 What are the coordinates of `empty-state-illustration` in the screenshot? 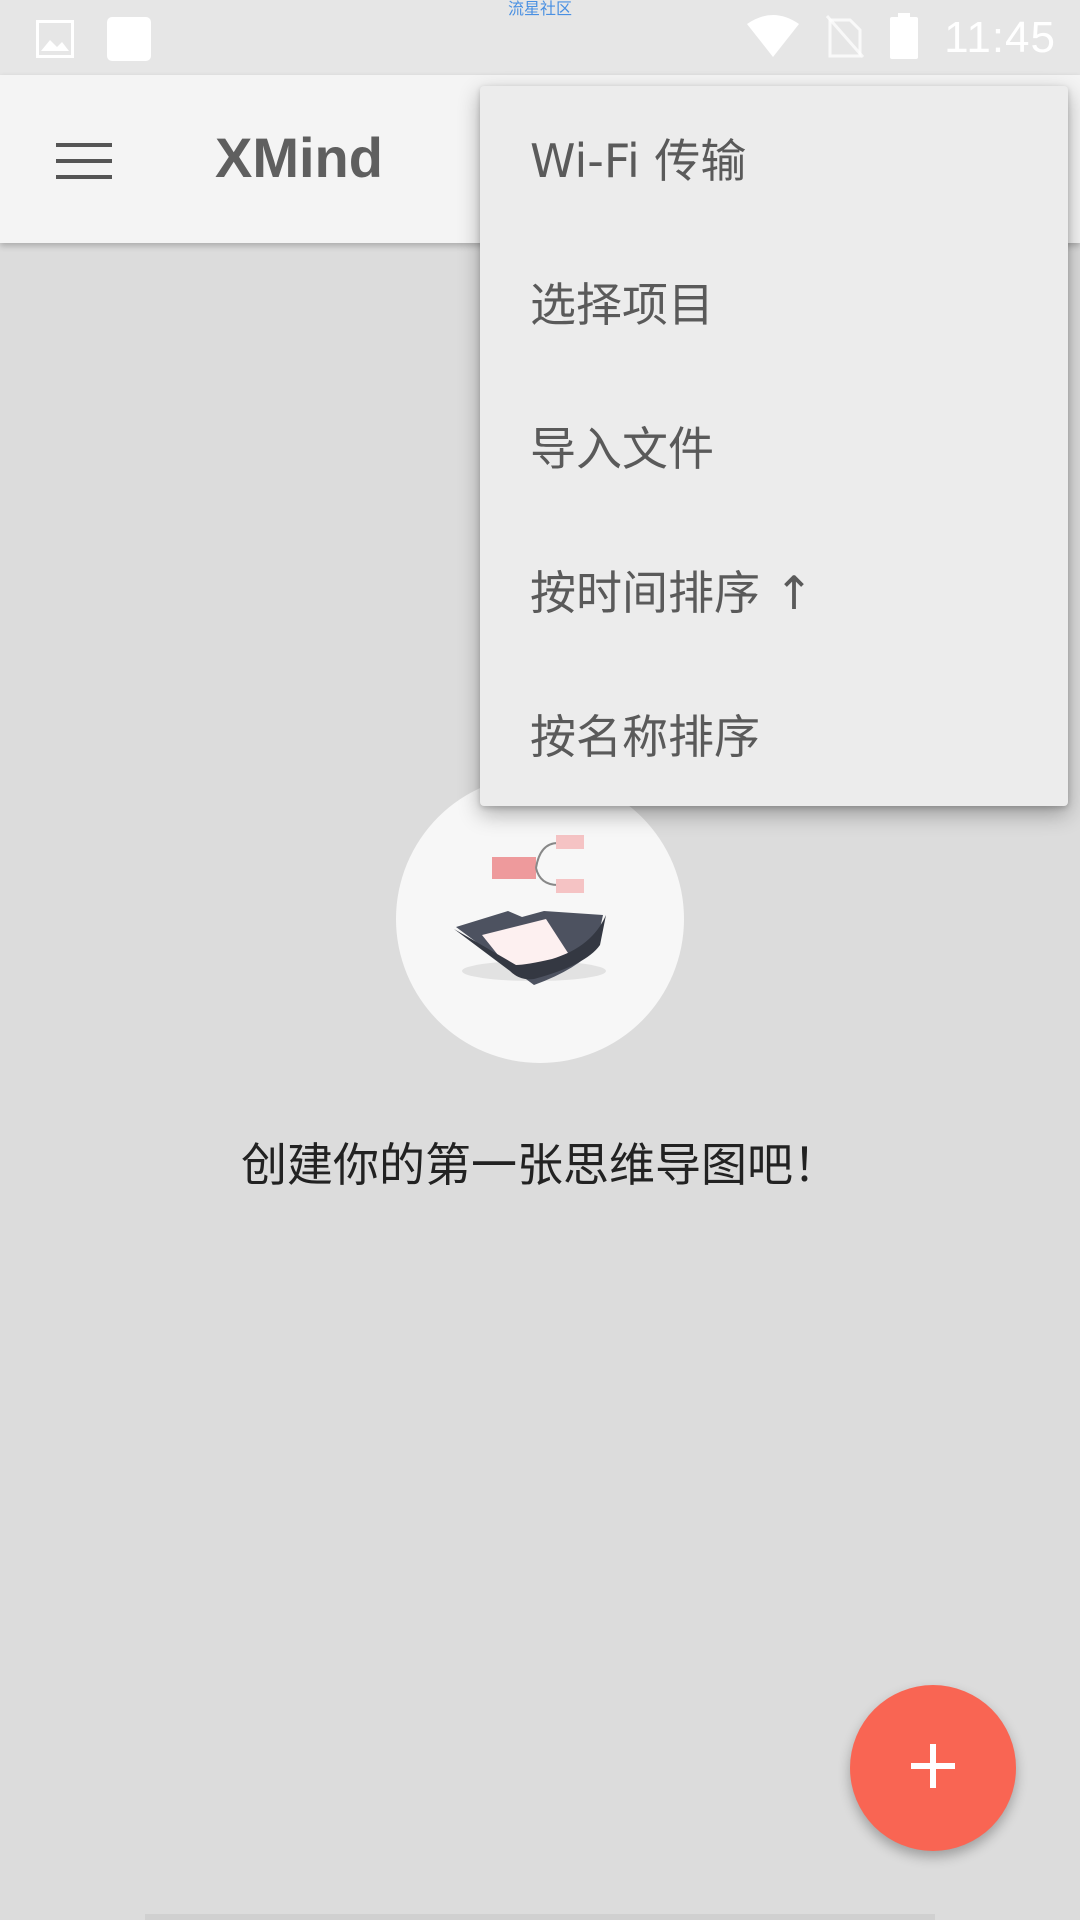 It's located at (540, 919).